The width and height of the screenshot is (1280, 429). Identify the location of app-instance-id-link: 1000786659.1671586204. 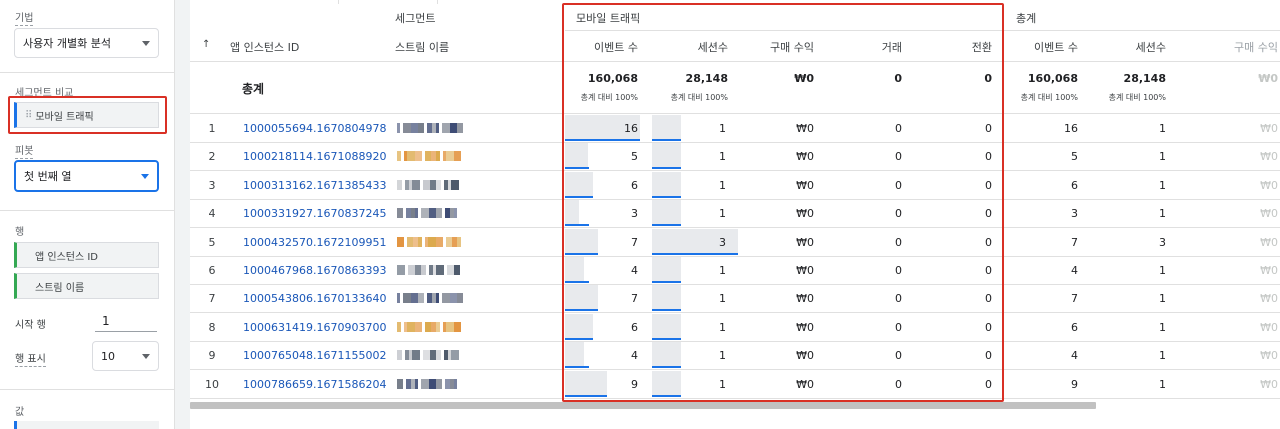
(314, 384).